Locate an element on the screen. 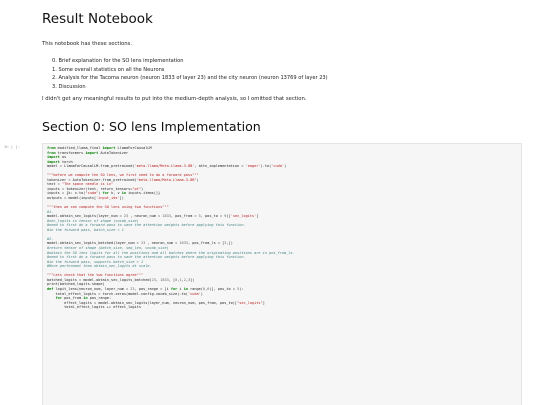  code-token: k, v is located at coordinates (115, 193).